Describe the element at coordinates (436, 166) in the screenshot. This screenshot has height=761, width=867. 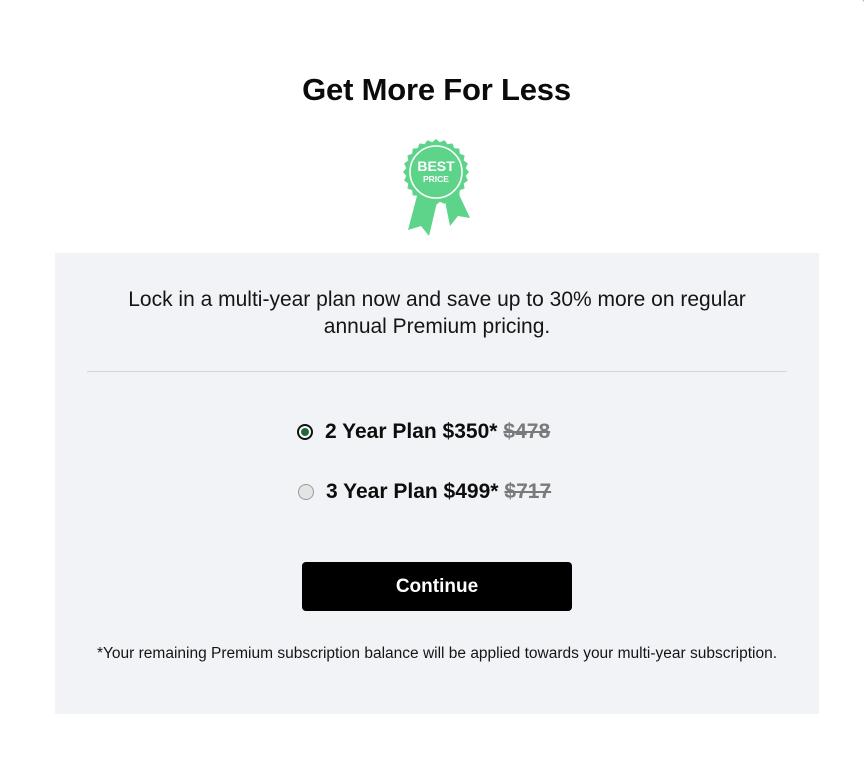
I see `badge-line-best: BEST` at that location.